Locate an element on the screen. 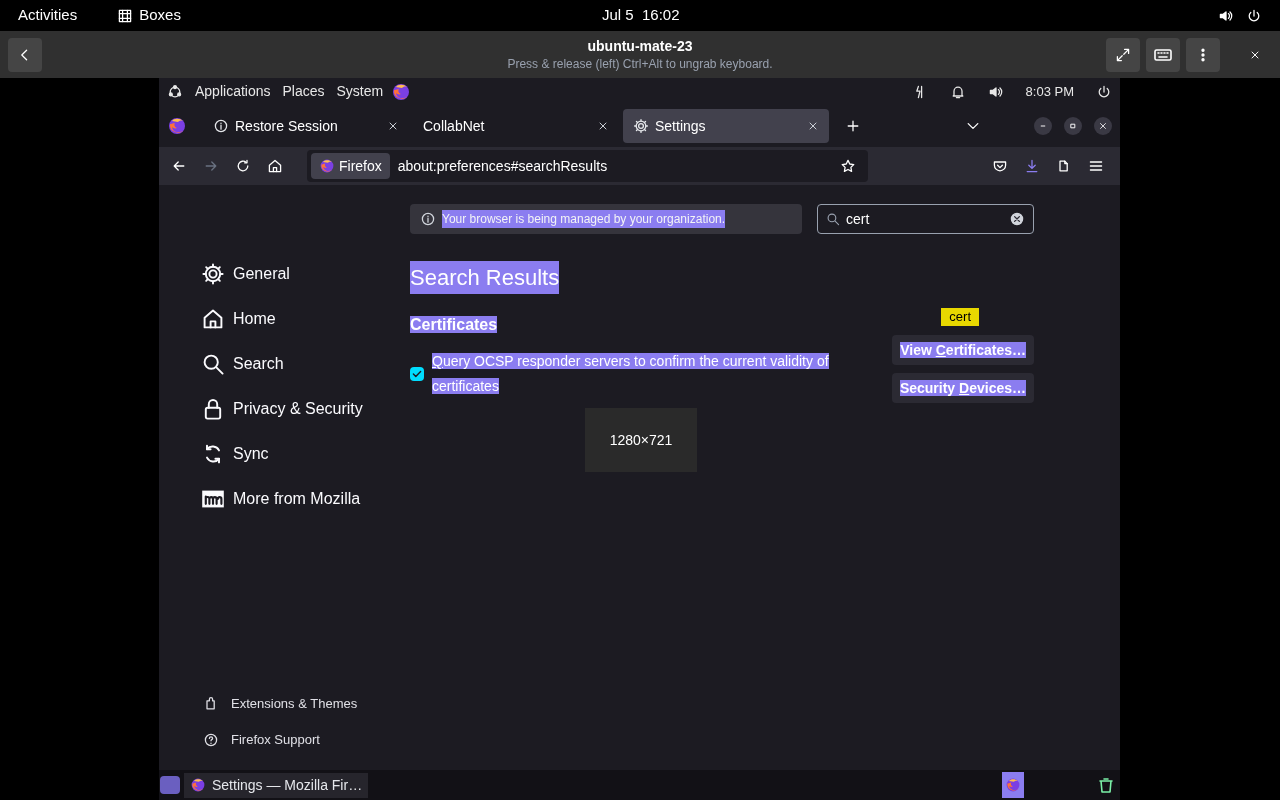 The height and width of the screenshot is (800, 1280). clock: Jul 5 16:02 is located at coordinates (641, 15).